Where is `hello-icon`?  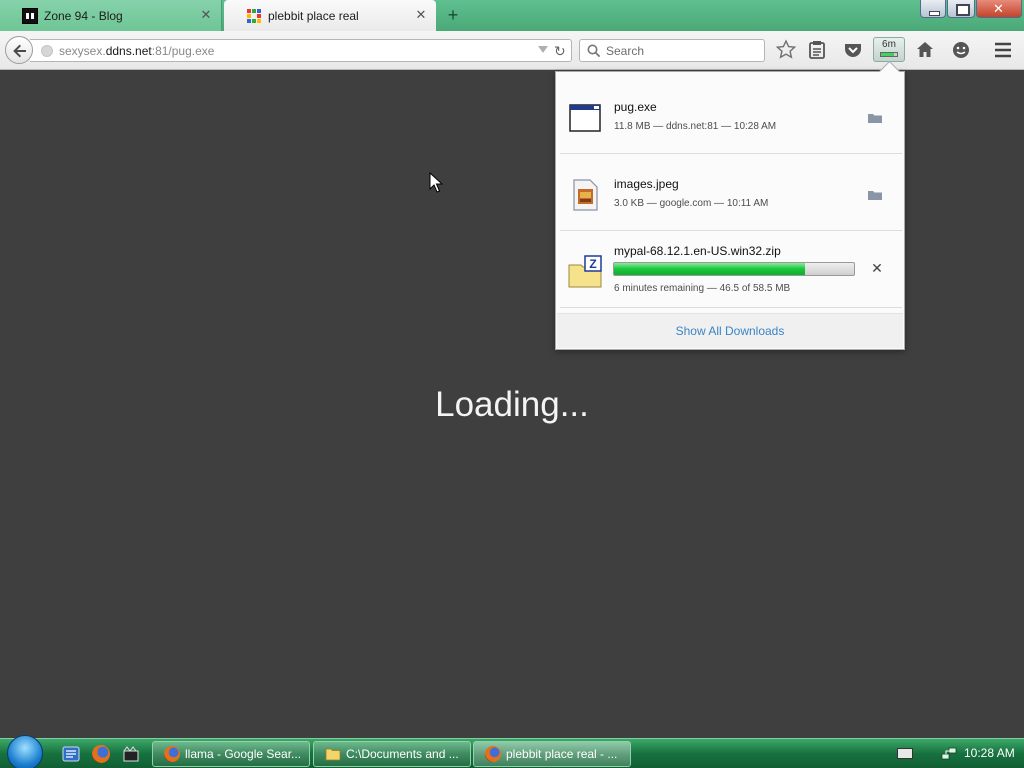 hello-icon is located at coordinates (961, 50).